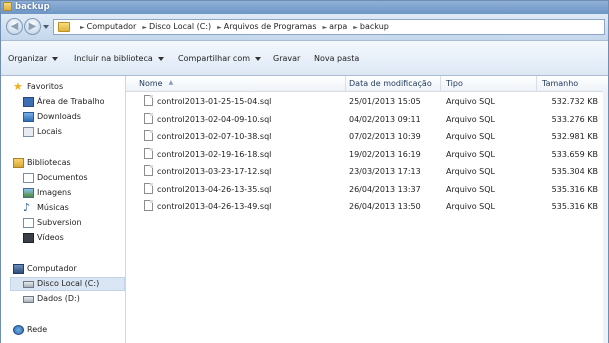 The height and width of the screenshot is (343, 609). I want to click on file-name: control2013-02-04-09-10.sql, so click(214, 119).